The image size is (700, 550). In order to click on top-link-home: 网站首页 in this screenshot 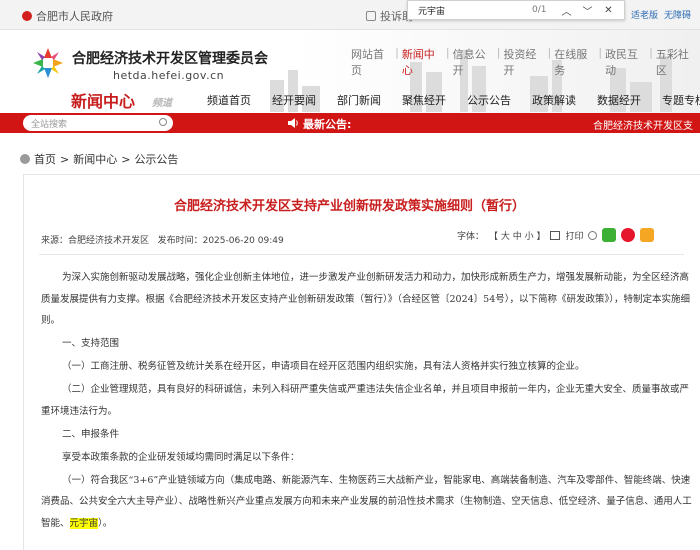, I will do `click(371, 62)`.